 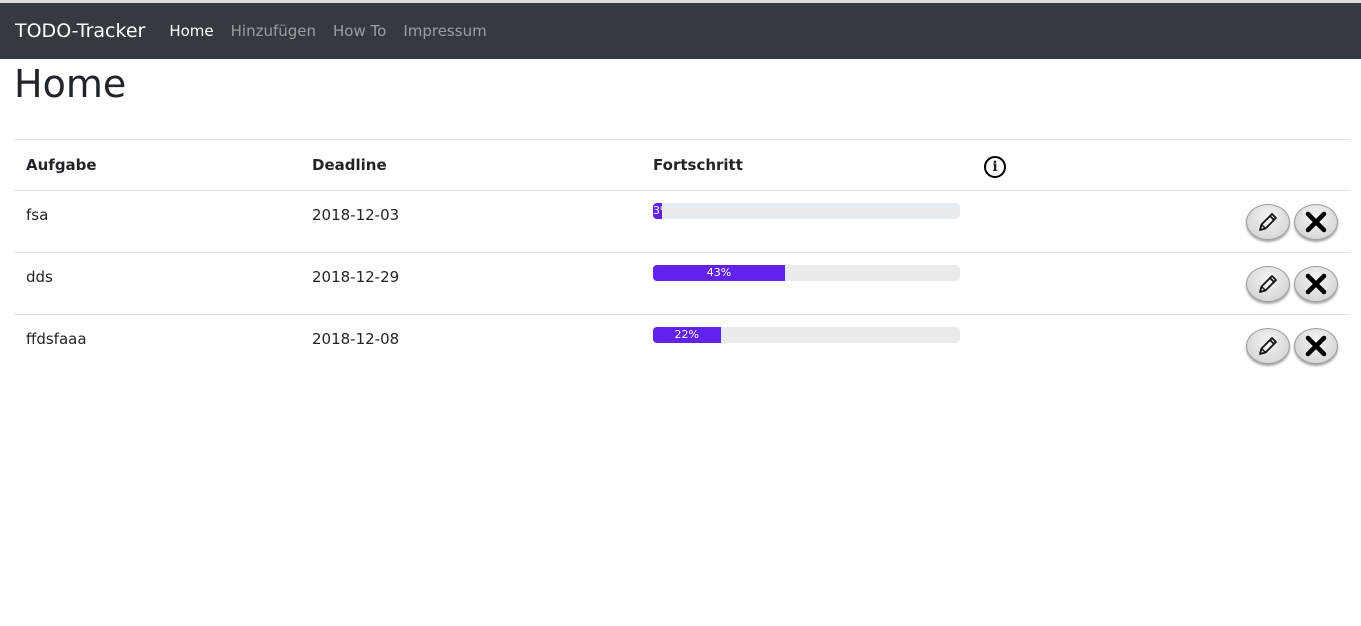 What do you see at coordinates (1016, 165) in the screenshot?
I see `column-header-info: i` at bounding box center [1016, 165].